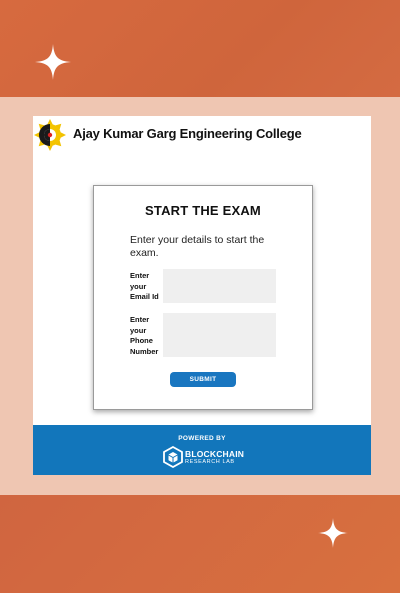 Image resolution: width=400 pixels, height=593 pixels. Describe the element at coordinates (50, 135) in the screenshot. I see `college-emblem-icon` at that location.